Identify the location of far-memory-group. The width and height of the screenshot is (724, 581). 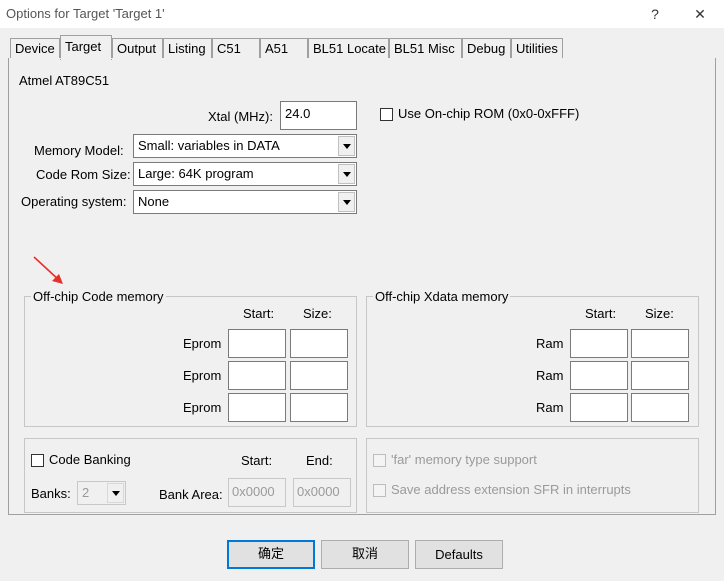
(532, 475).